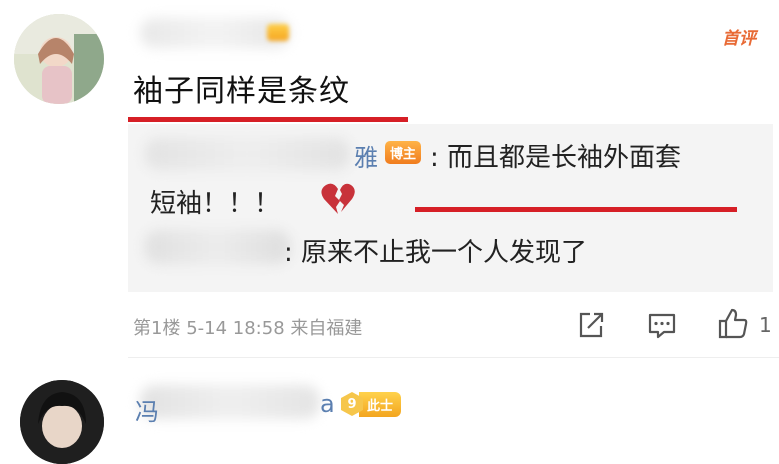 Image resolution: width=779 pixels, height=464 pixels. I want to click on user-badge, so click(278, 32).